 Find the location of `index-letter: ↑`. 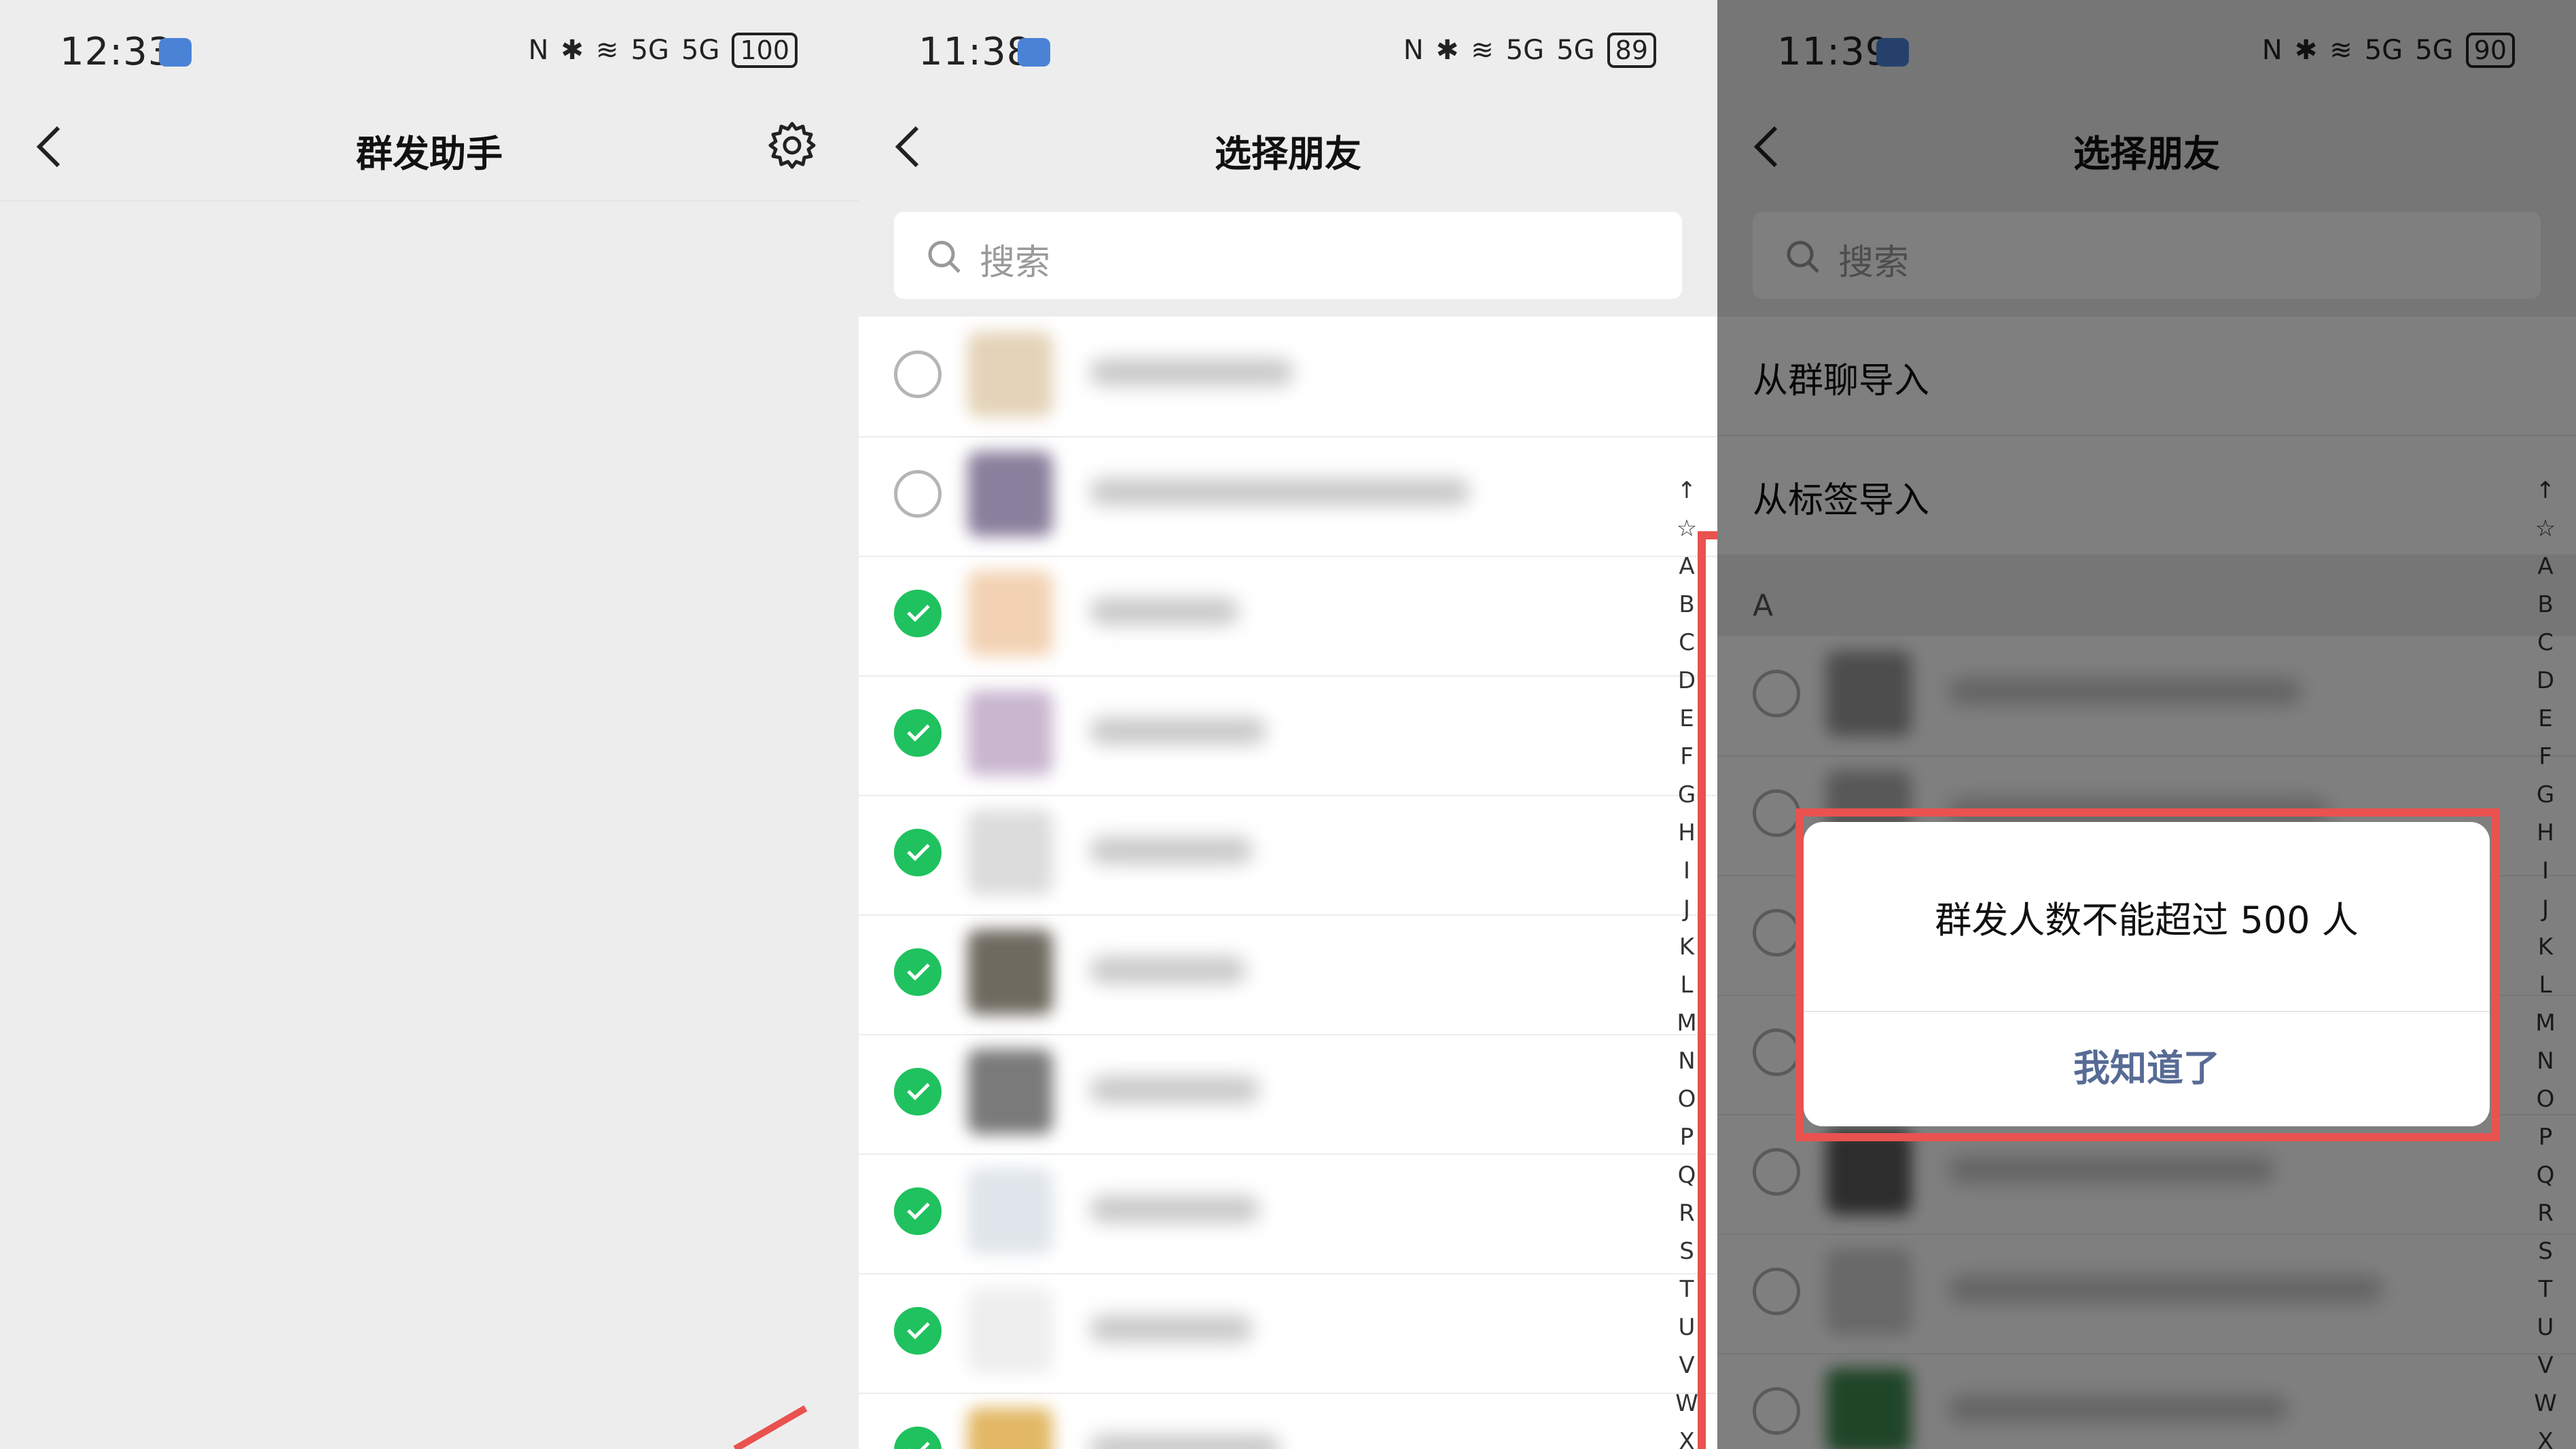

index-letter: ↑ is located at coordinates (1687, 490).